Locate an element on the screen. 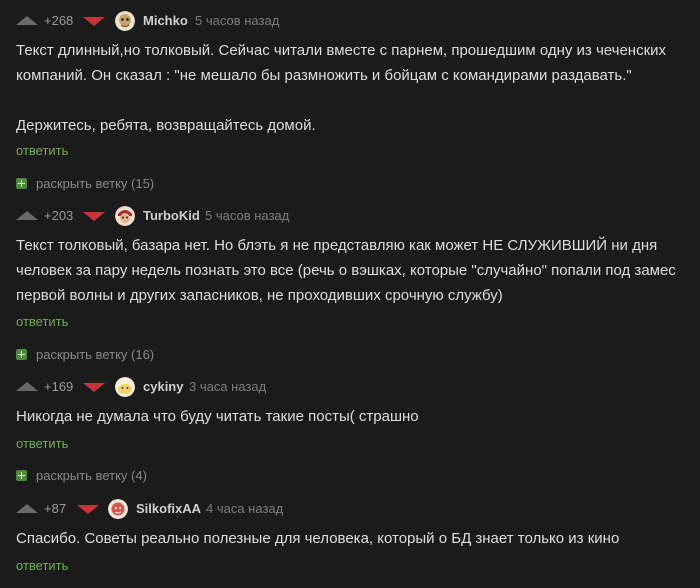 The width and height of the screenshot is (700, 588). author-name: Michko is located at coordinates (165, 20).